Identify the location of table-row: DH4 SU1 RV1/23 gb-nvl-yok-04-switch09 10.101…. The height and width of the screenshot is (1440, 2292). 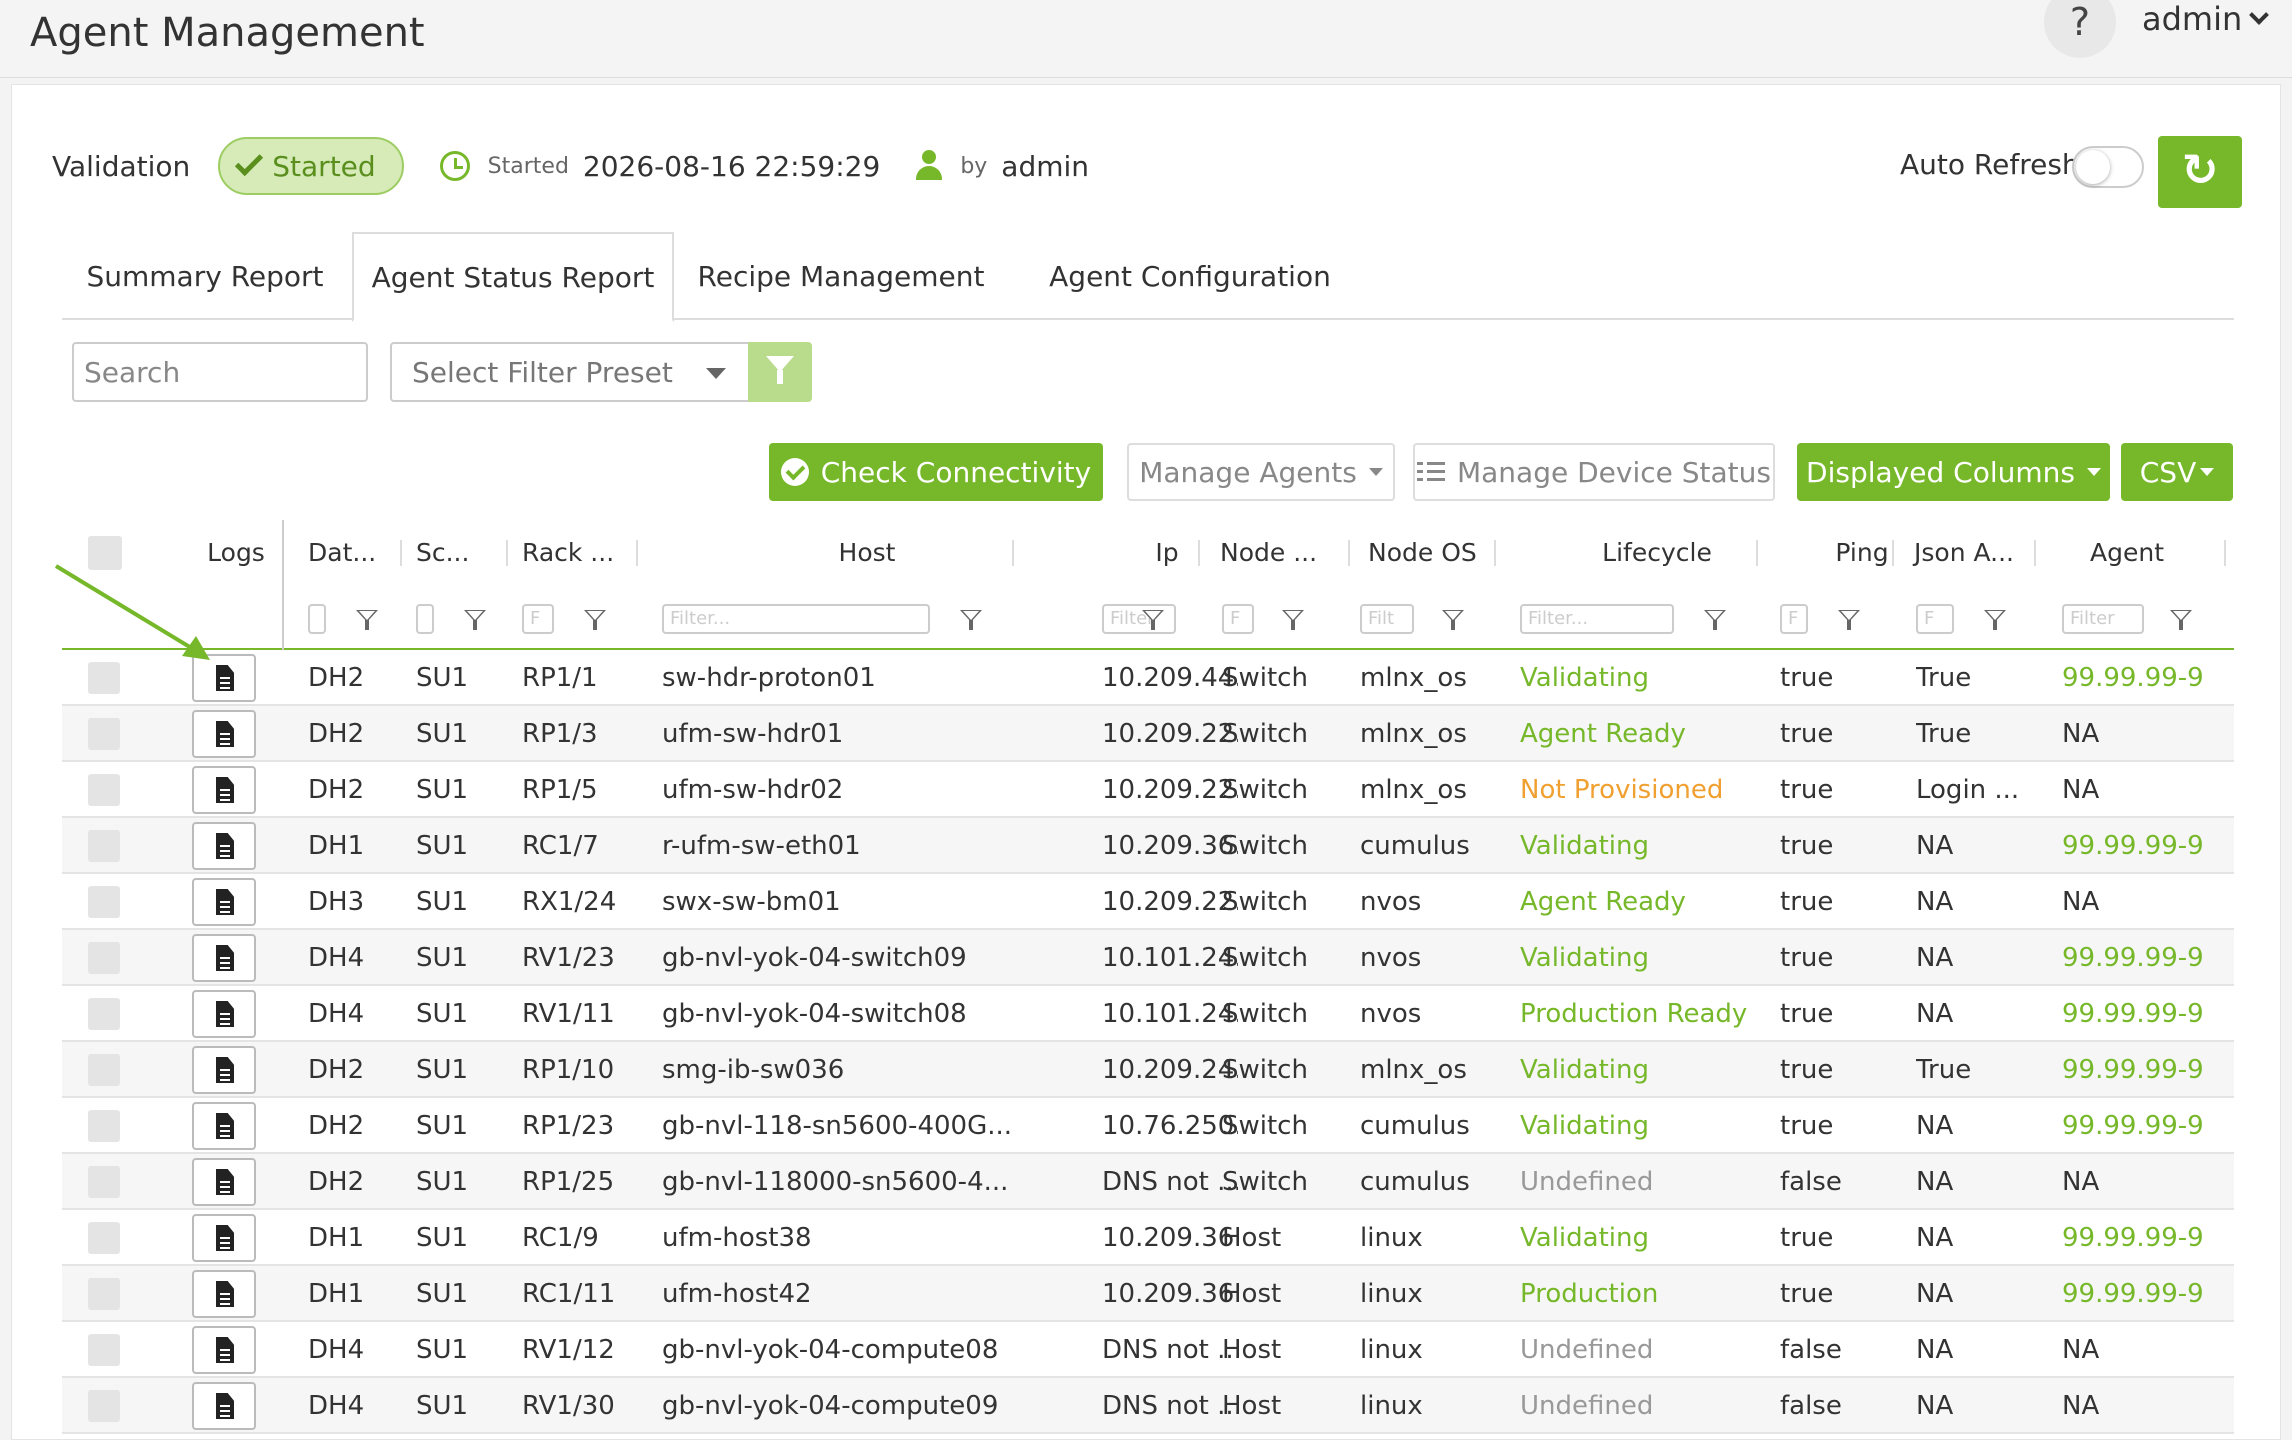
(1148, 958).